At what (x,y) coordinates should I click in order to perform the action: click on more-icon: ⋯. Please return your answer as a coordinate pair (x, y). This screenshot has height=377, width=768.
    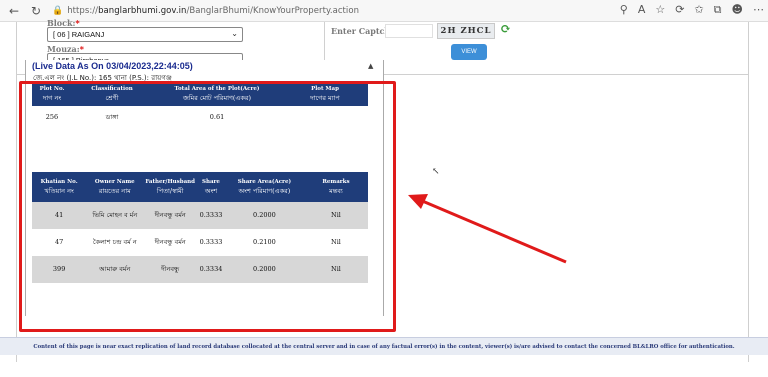
    Looking at the image, I should click on (758, 10).